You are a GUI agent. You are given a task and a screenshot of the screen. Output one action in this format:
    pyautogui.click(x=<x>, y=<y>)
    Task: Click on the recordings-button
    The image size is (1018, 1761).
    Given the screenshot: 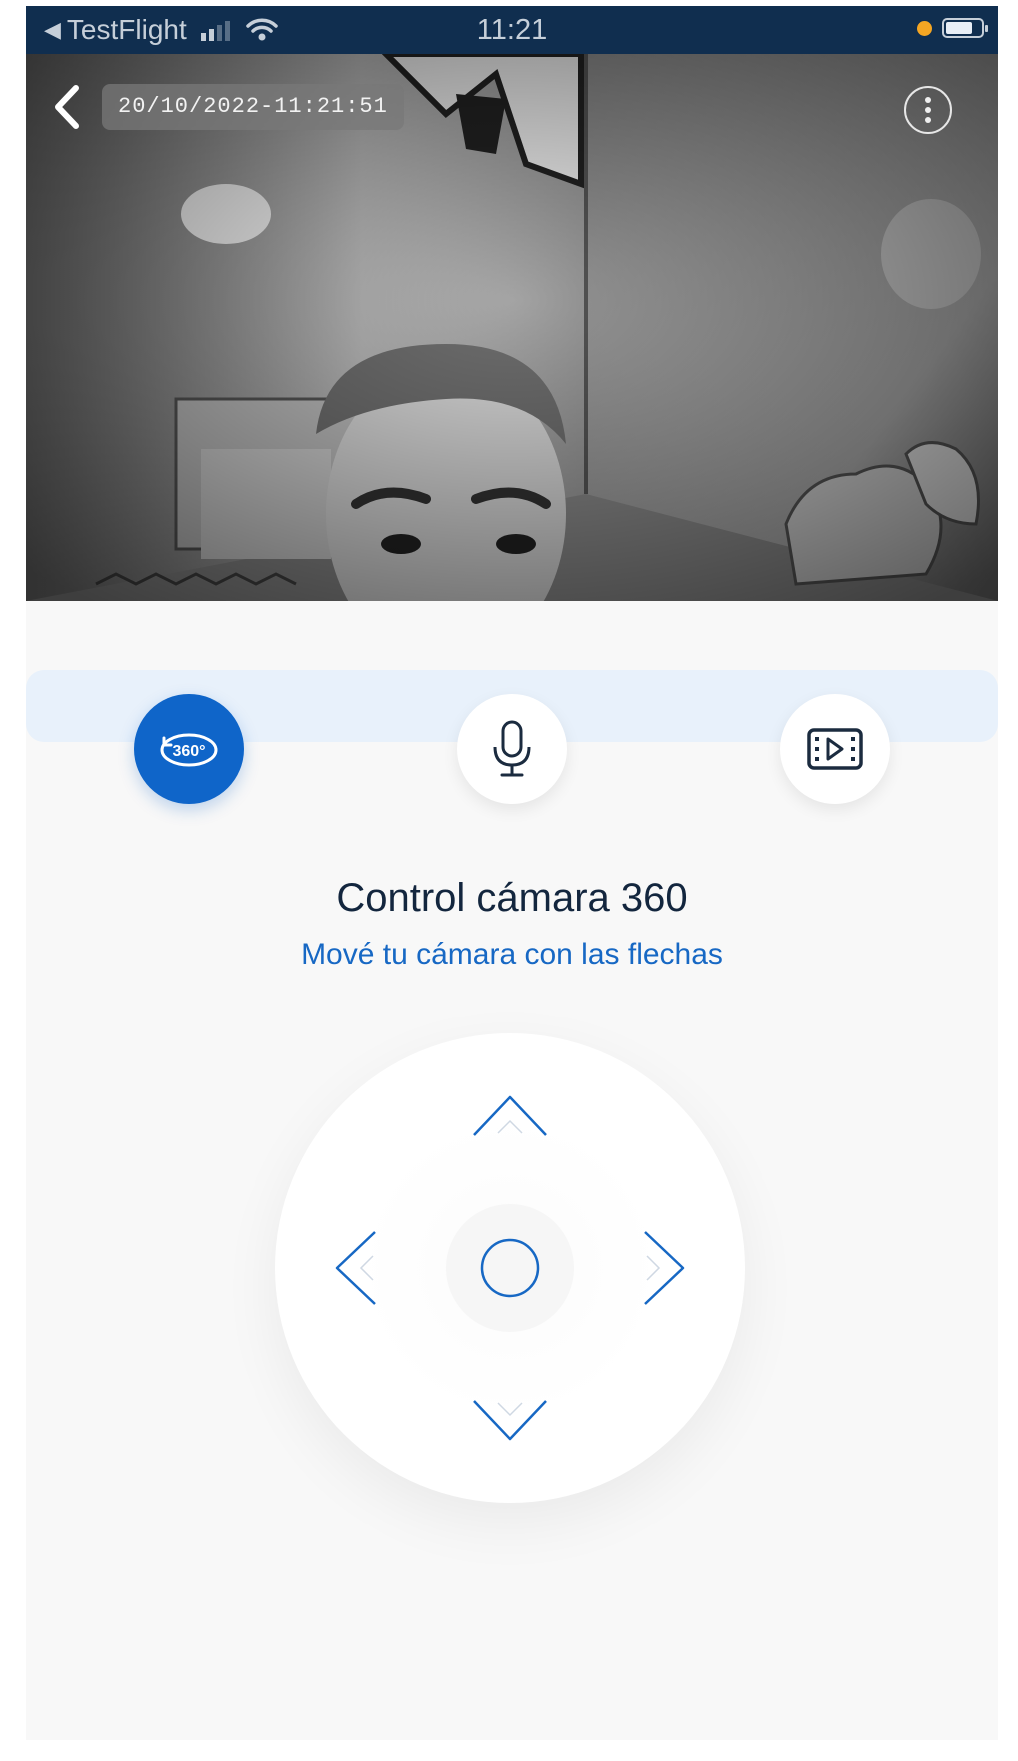 What is the action you would take?
    pyautogui.click(x=835, y=749)
    